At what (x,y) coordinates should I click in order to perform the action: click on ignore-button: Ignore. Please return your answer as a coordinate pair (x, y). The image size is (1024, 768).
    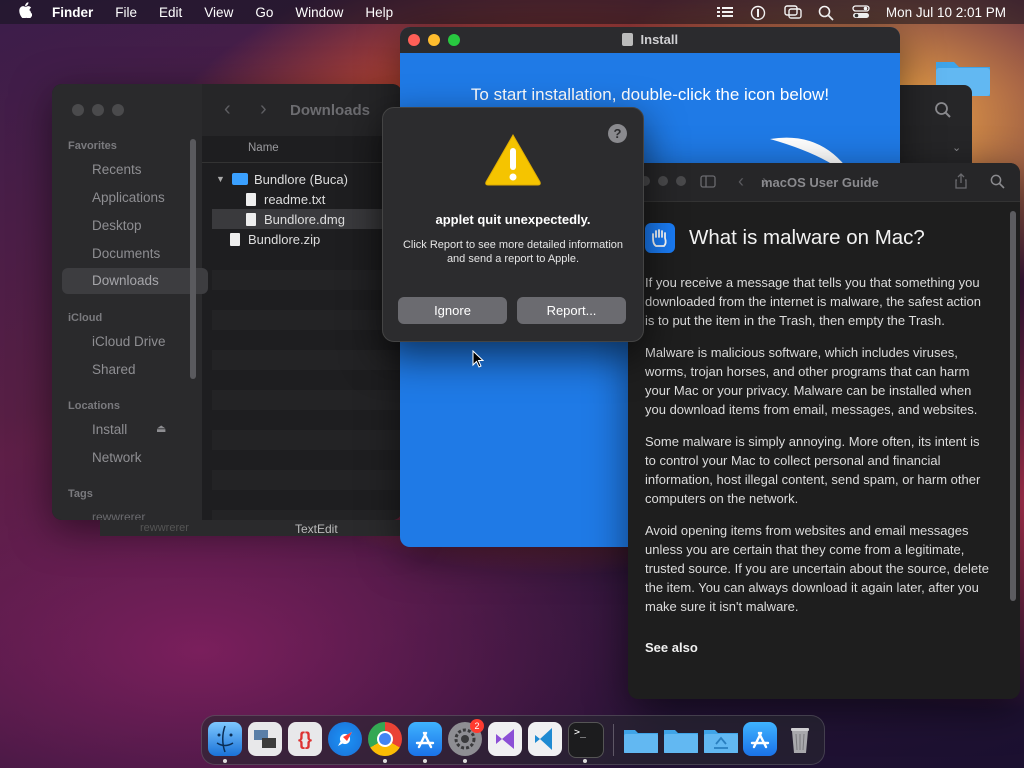
    Looking at the image, I should click on (452, 310).